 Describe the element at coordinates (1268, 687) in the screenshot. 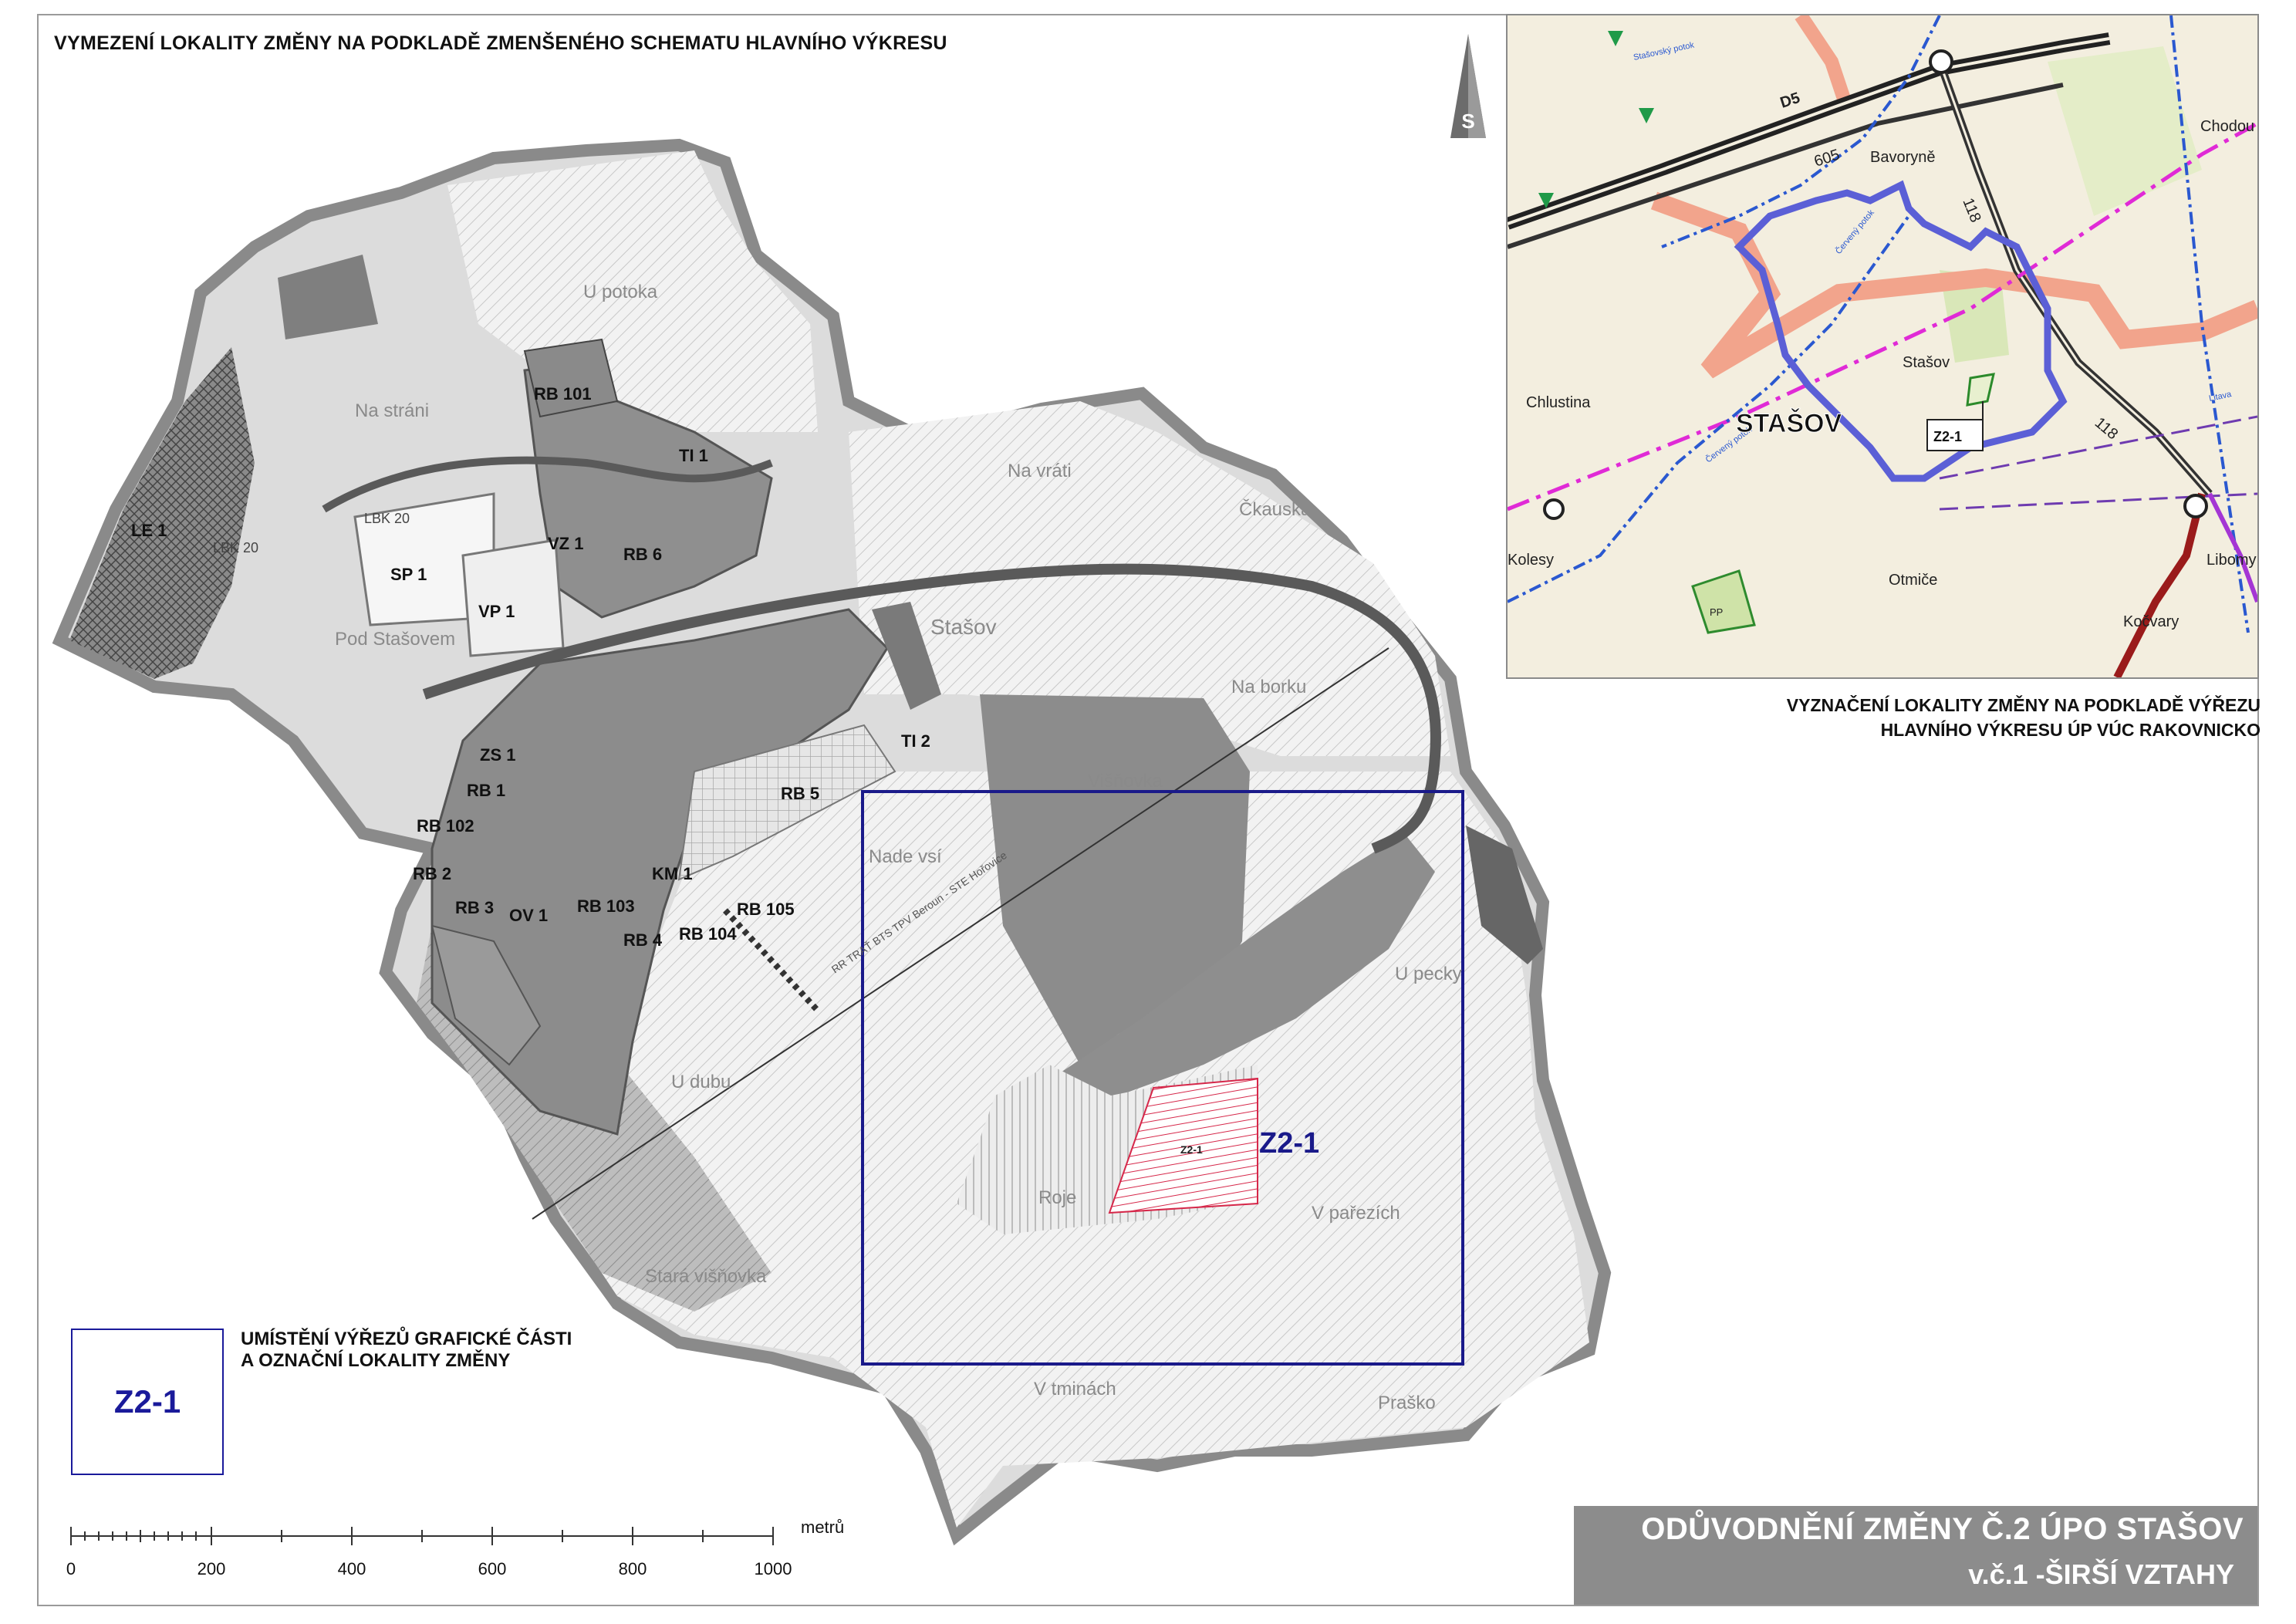

I see `place-na-borku: Na borku` at that location.